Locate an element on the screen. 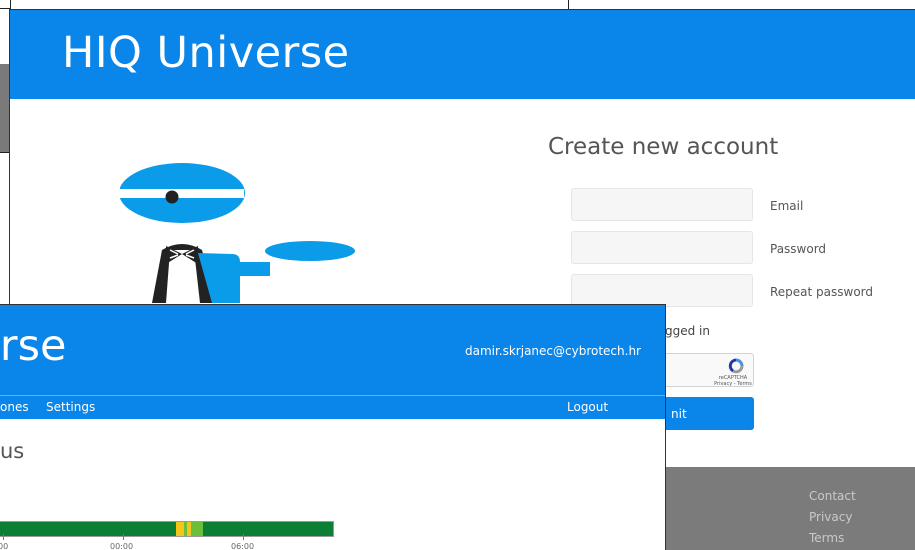  repeat-password-label: Repeat password is located at coordinates (822, 292).